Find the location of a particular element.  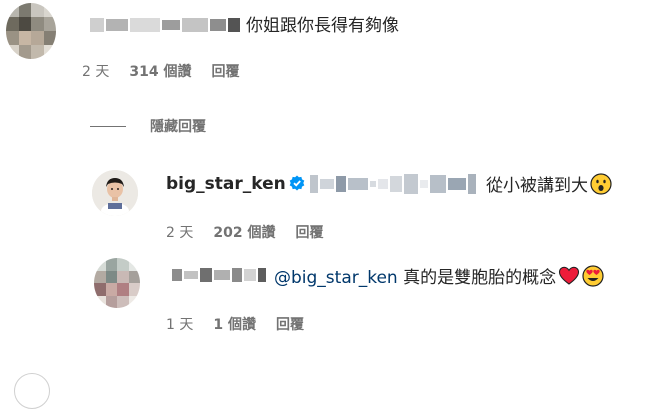

comment-text: 你姐跟你長得有夠像 is located at coordinates (322, 26).